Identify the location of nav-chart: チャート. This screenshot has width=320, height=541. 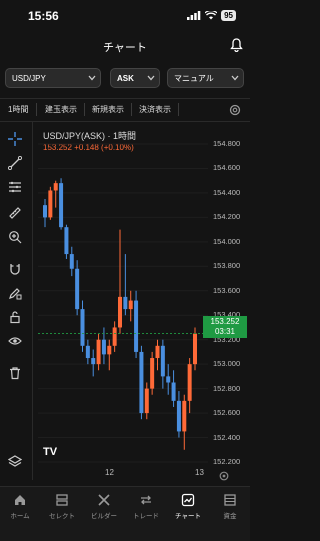
(188, 506).